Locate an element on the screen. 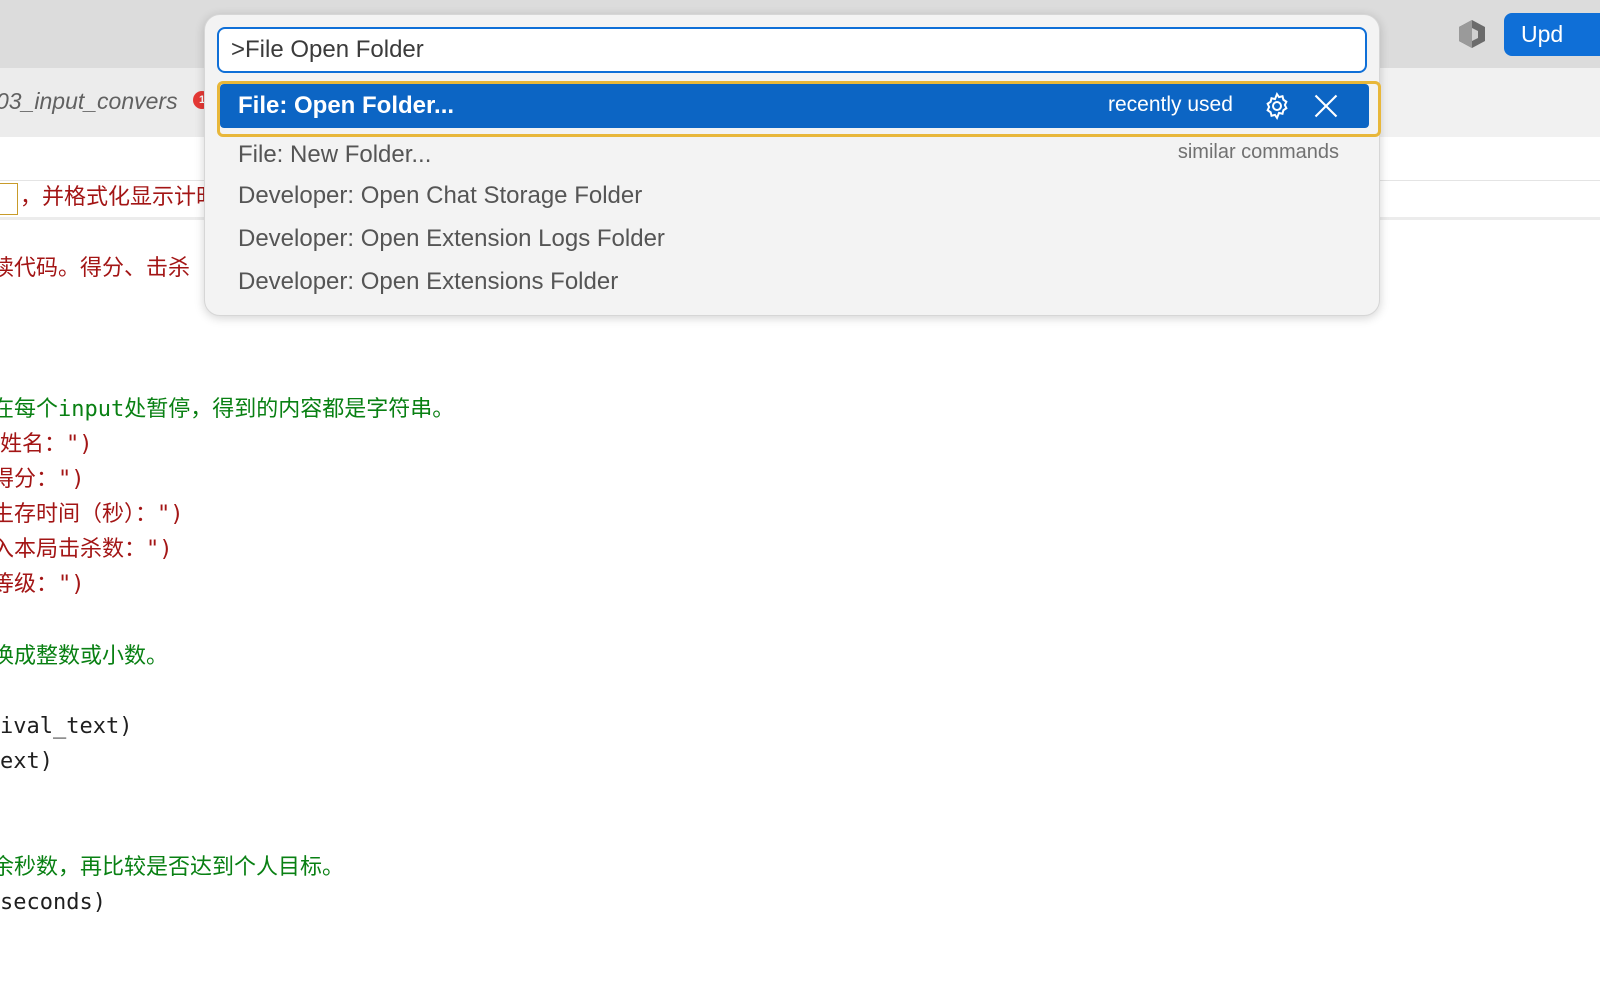 Image resolution: width=1600 pixels, height=1000 pixels. code-line: ，并格式化显示计时 is located at coordinates (119, 198).